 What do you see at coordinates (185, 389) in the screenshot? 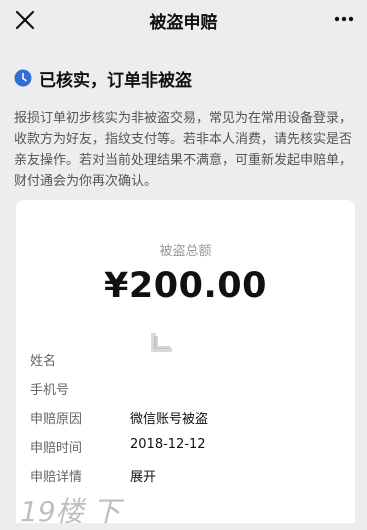
I see `row-phone: 手机号` at bounding box center [185, 389].